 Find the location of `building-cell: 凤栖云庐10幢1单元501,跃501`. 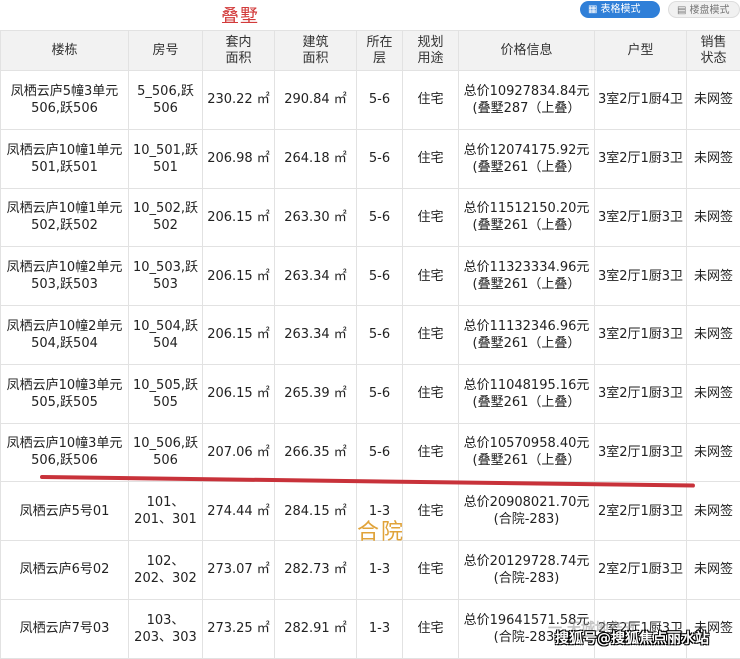

building-cell: 凤栖云庐10幢1单元501,跃501 is located at coordinates (65, 158).